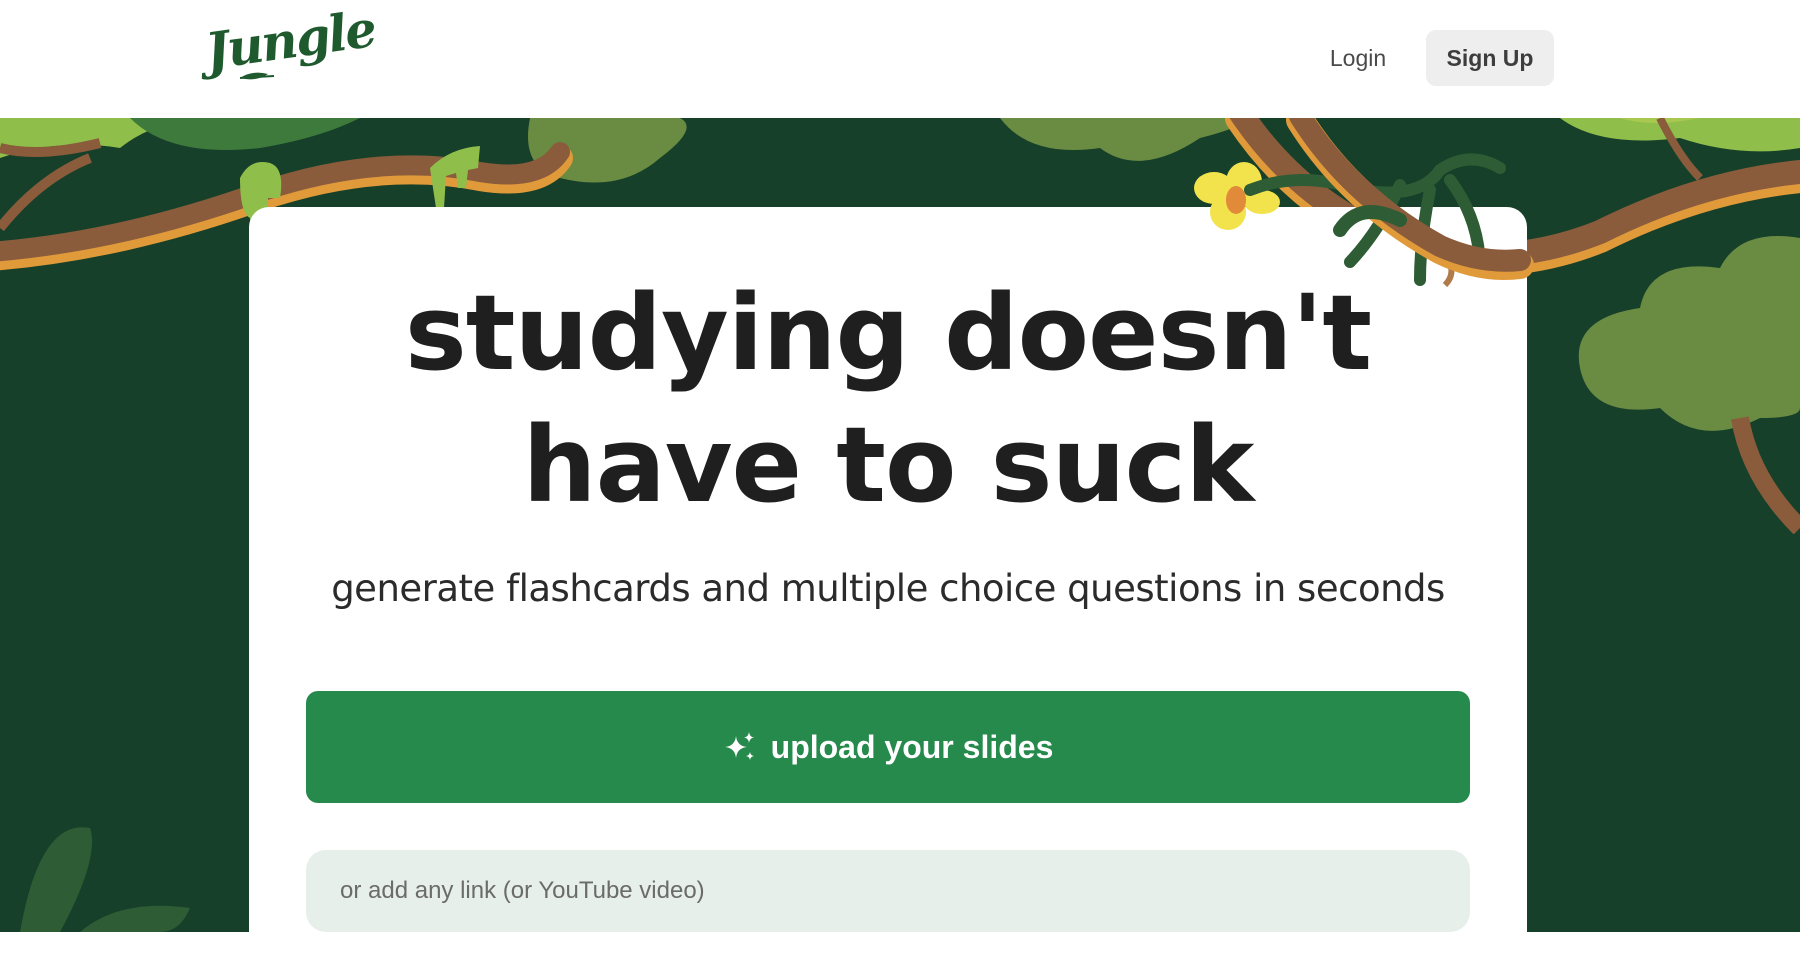 The image size is (1800, 967). What do you see at coordinates (1490, 58) in the screenshot?
I see `signup-button: Sign Up` at bounding box center [1490, 58].